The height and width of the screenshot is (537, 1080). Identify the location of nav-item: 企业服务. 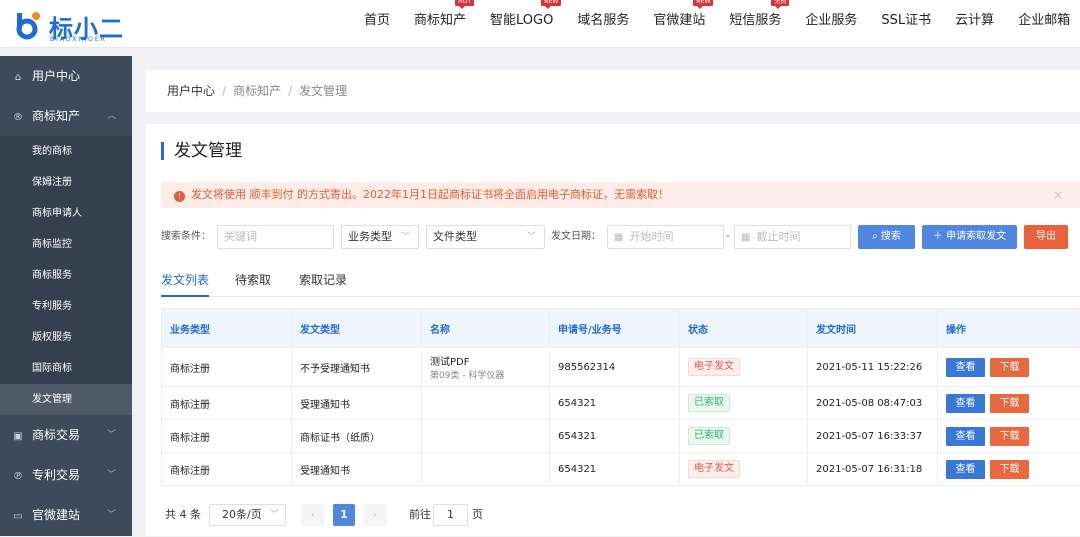
(831, 24).